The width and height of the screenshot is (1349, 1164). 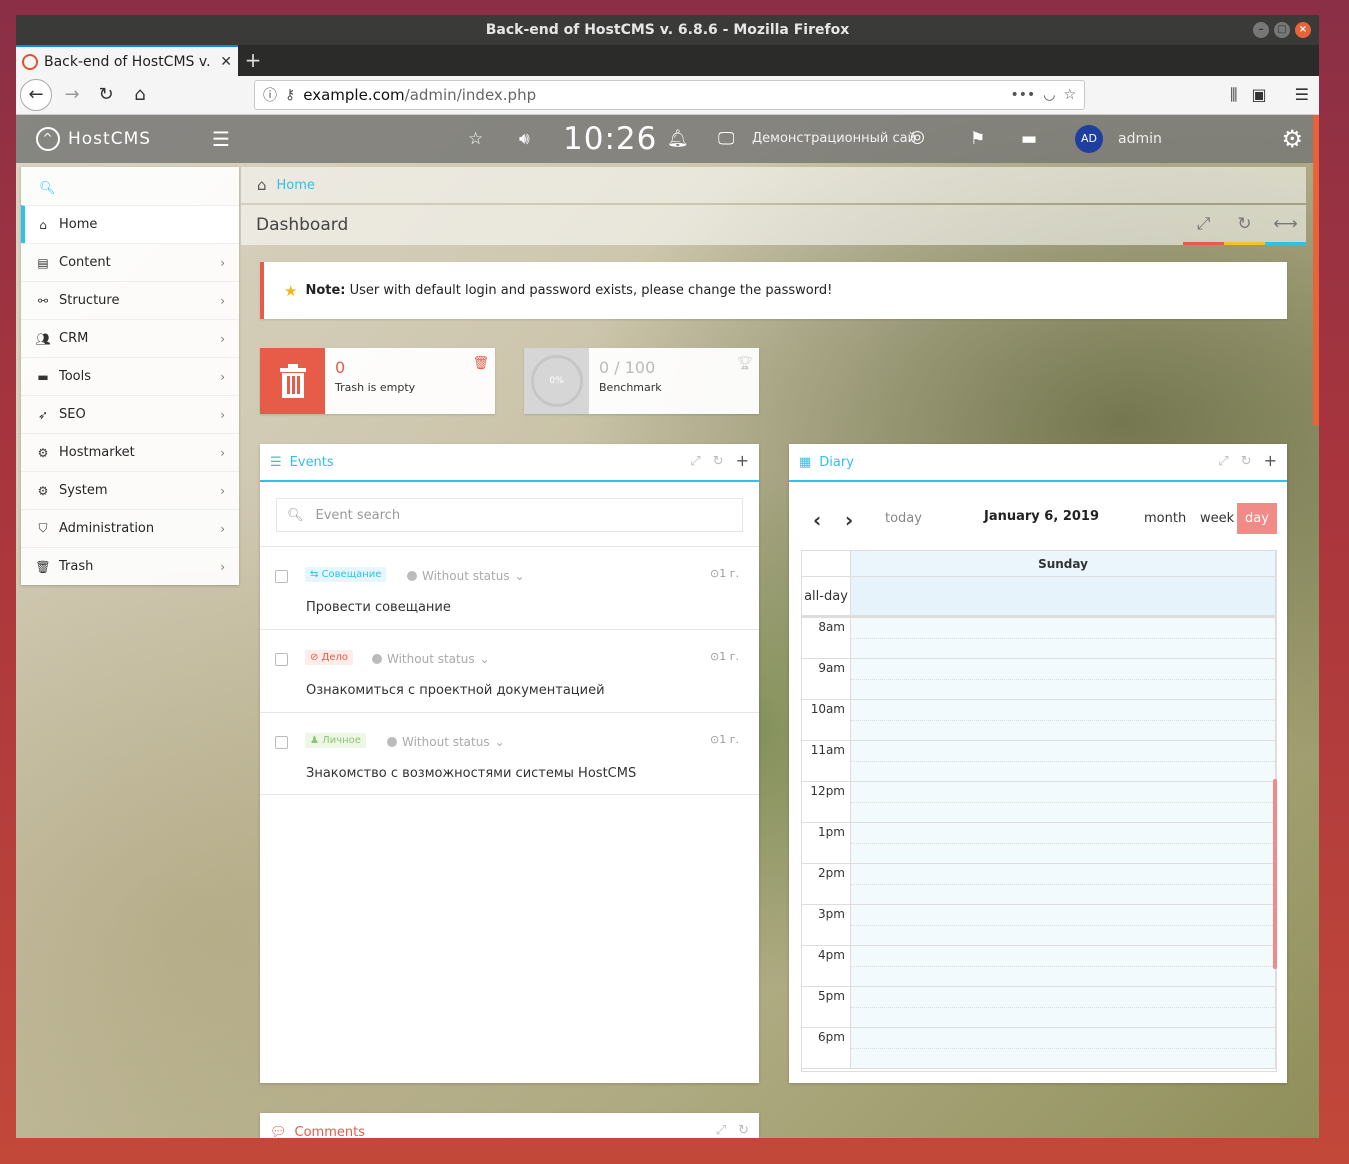 I want to click on url-bar: ⓘ ⚷ example.com/admin/index.php ••• ◡ ☆, so click(x=669, y=95).